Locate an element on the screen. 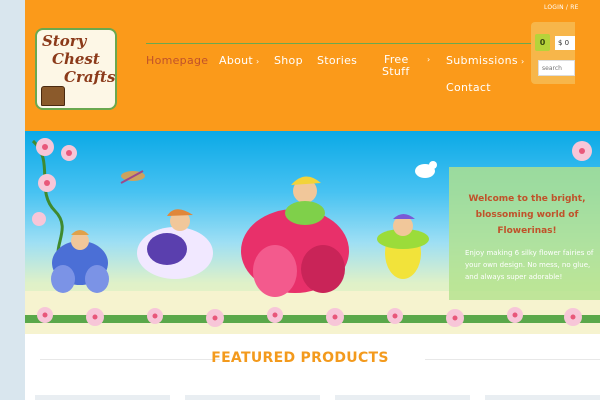  cart-total: $ 0 is located at coordinates (565, 43).